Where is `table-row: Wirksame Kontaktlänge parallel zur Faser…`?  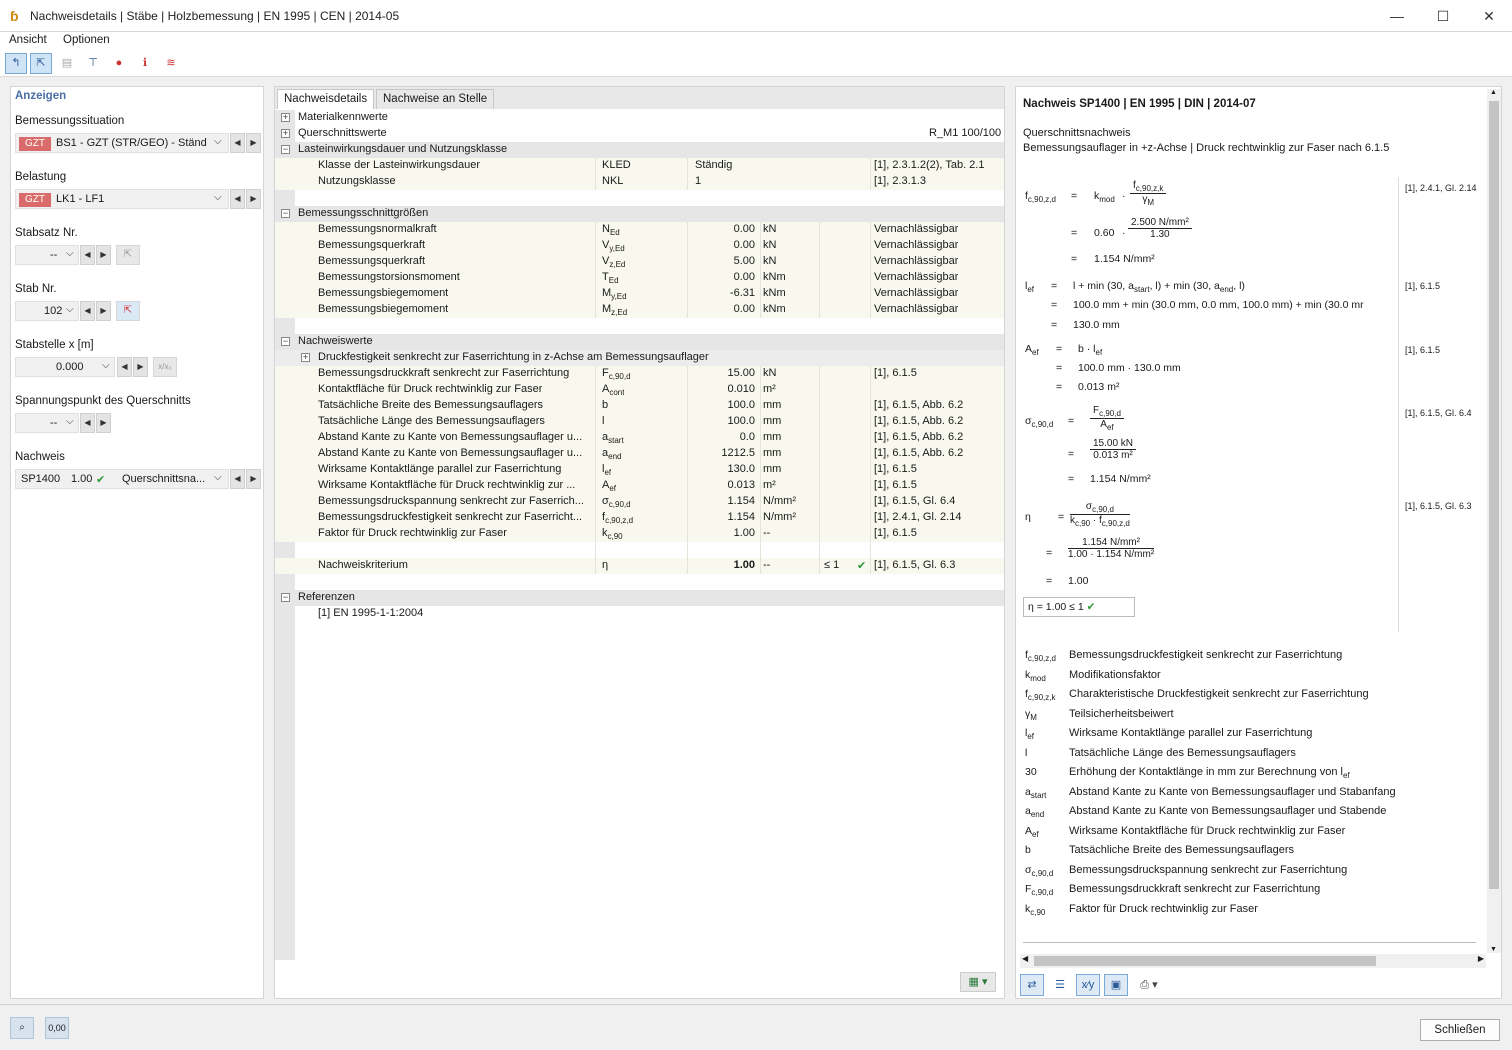
table-row: Wirksame Kontaktlänge parallel zur Faser… is located at coordinates (639, 470).